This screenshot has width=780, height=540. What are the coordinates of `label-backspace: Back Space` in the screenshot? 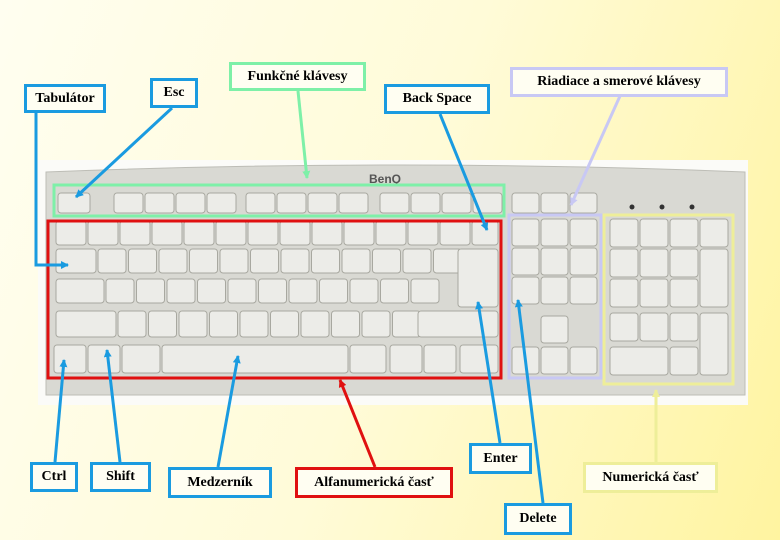 It's located at (437, 99).